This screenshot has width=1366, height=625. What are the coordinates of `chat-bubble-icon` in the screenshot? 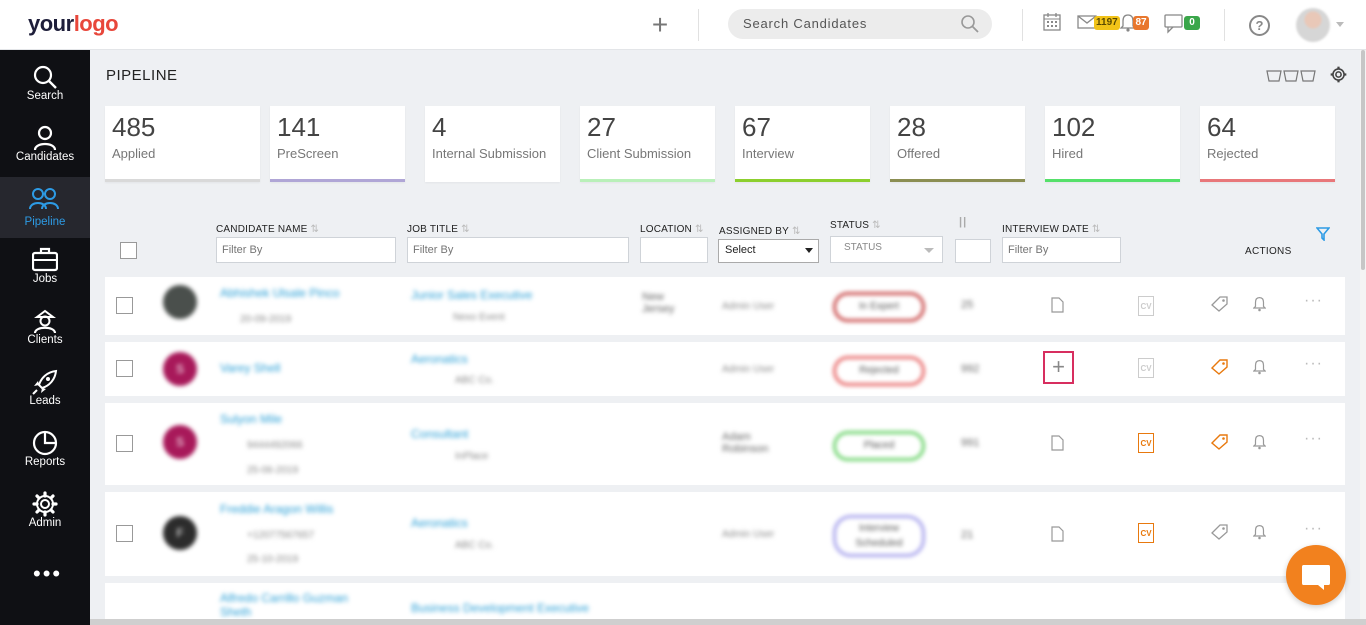 It's located at (1316, 577).